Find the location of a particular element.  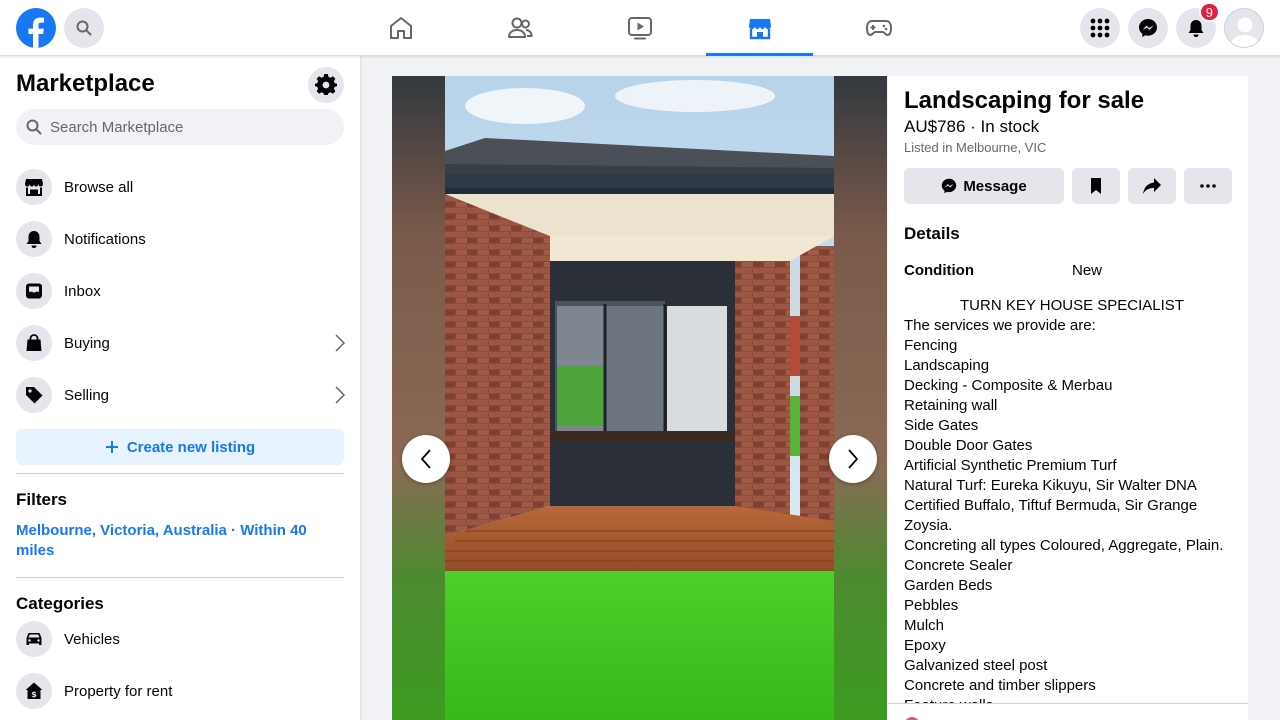

tab-gaming is located at coordinates (878, 28).